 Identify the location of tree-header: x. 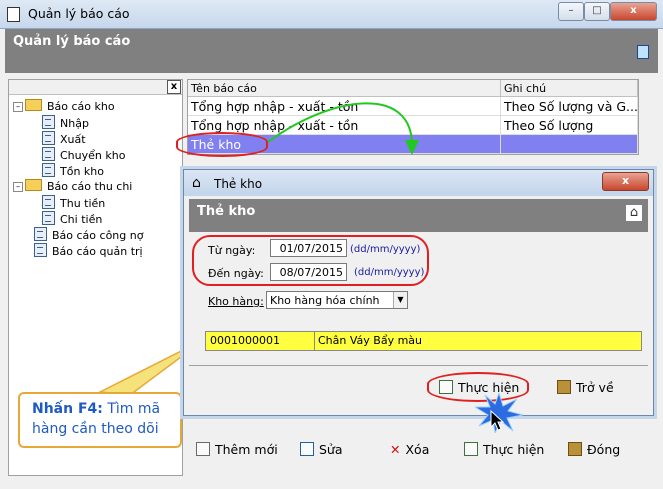
(95, 87).